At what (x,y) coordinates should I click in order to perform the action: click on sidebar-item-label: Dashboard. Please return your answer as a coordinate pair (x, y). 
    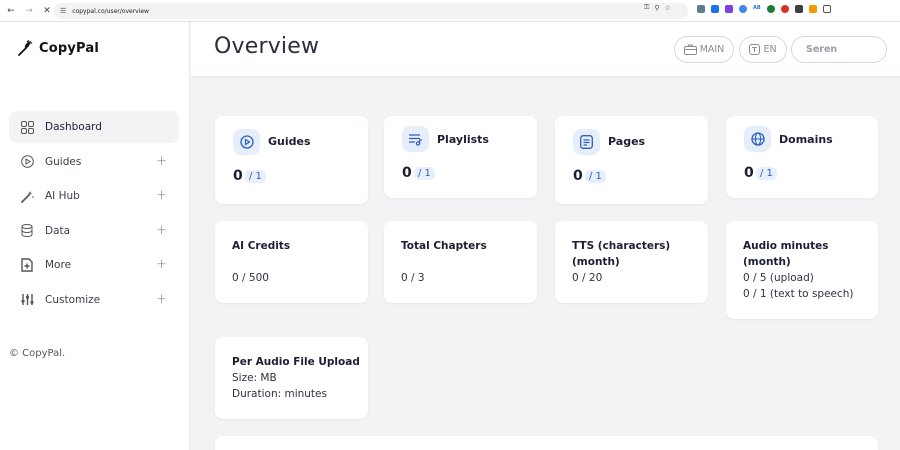
    Looking at the image, I should click on (73, 127).